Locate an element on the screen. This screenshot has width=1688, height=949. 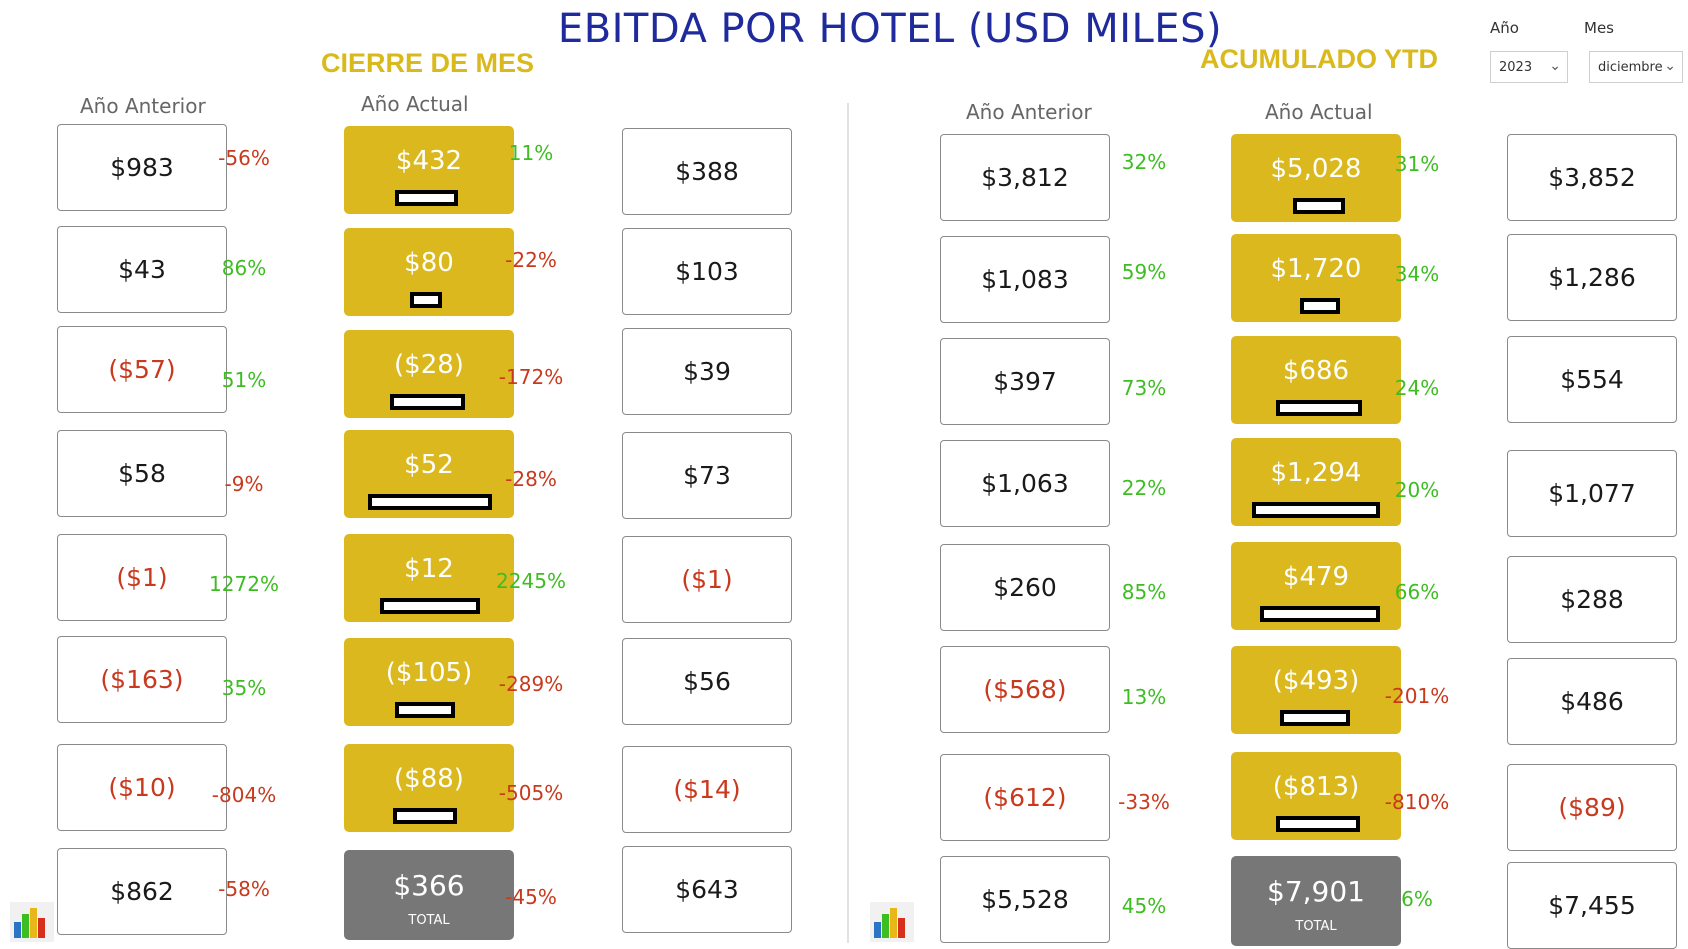
current-year-value: $12 is located at coordinates (429, 569).